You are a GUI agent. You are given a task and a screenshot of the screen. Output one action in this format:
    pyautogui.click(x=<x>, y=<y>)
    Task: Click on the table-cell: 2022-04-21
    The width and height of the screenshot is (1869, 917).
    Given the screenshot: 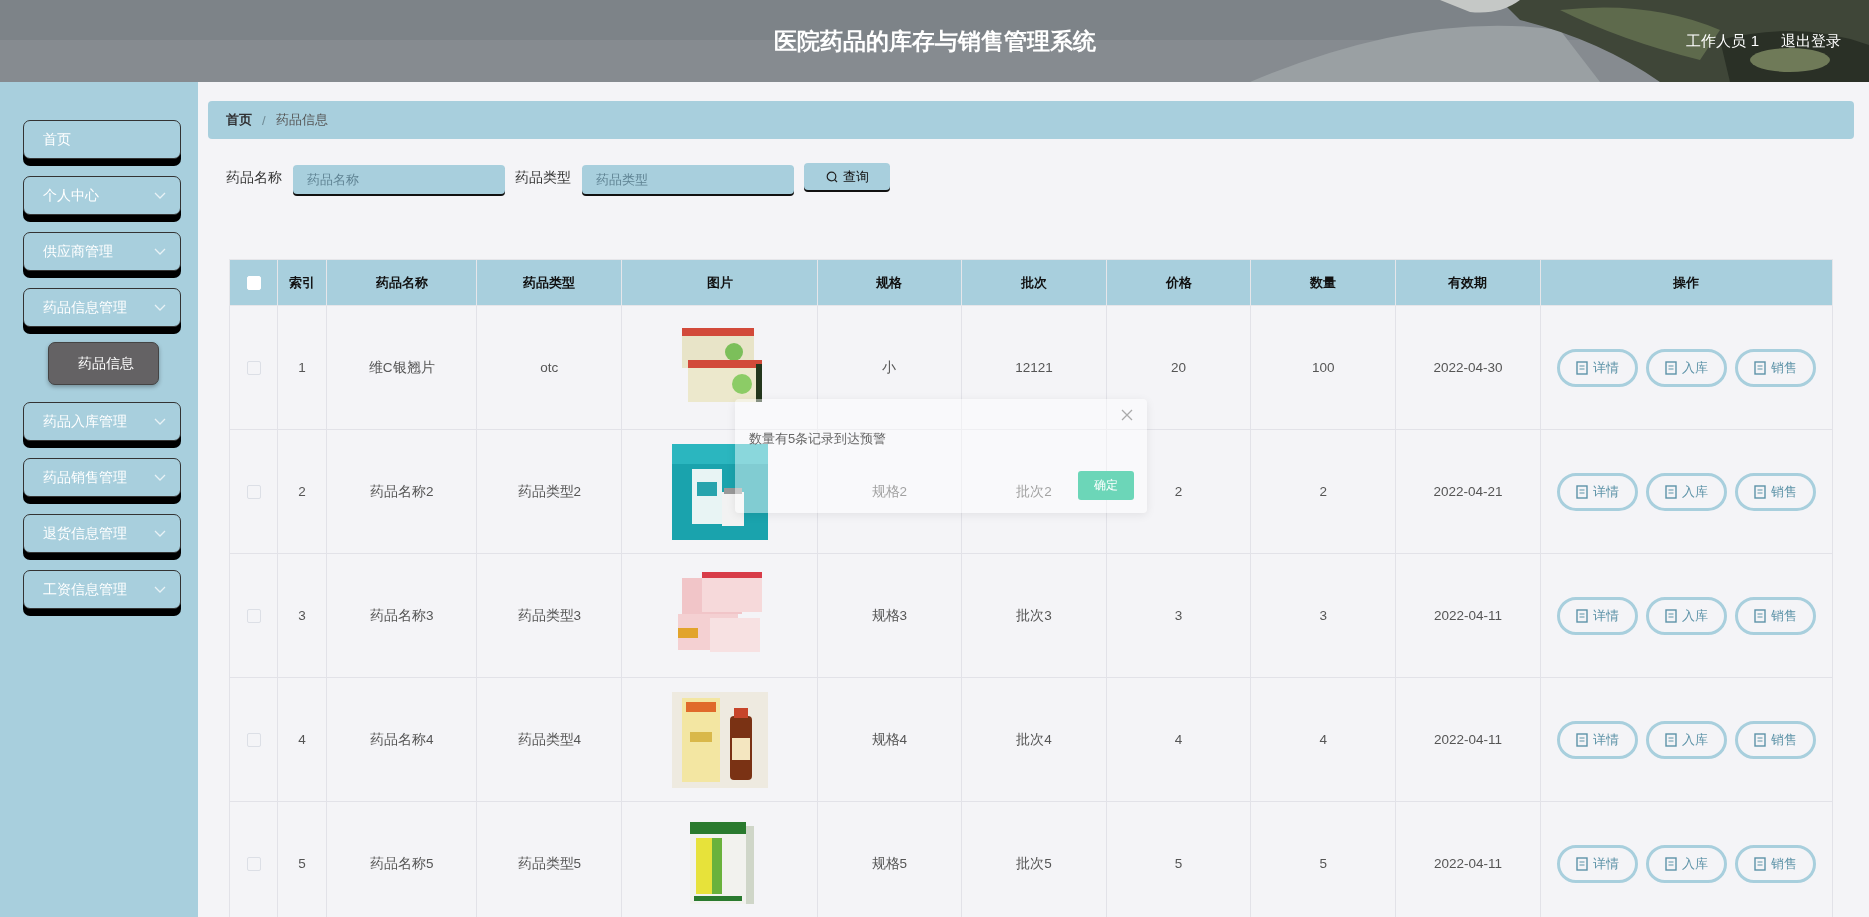 What is the action you would take?
    pyautogui.click(x=1468, y=491)
    